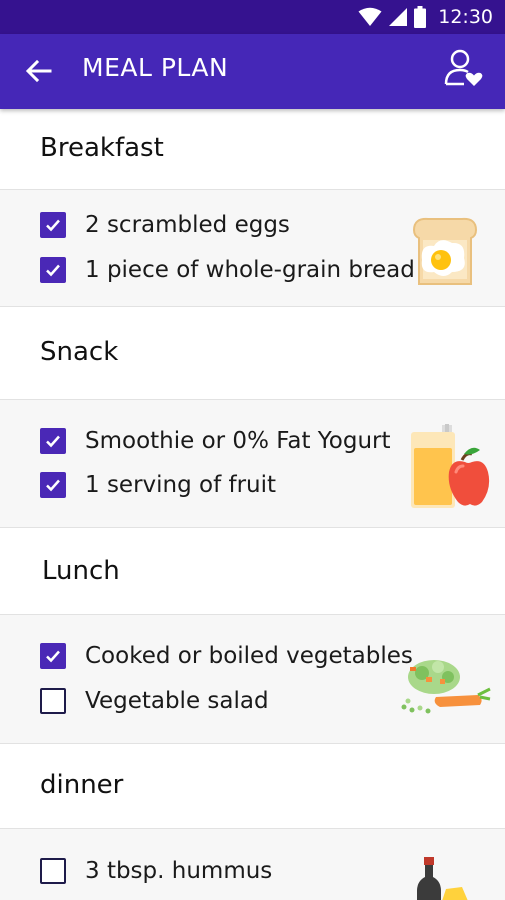 The image size is (505, 900). What do you see at coordinates (442, 878) in the screenshot?
I see `bottle-cheese-icon` at bounding box center [442, 878].